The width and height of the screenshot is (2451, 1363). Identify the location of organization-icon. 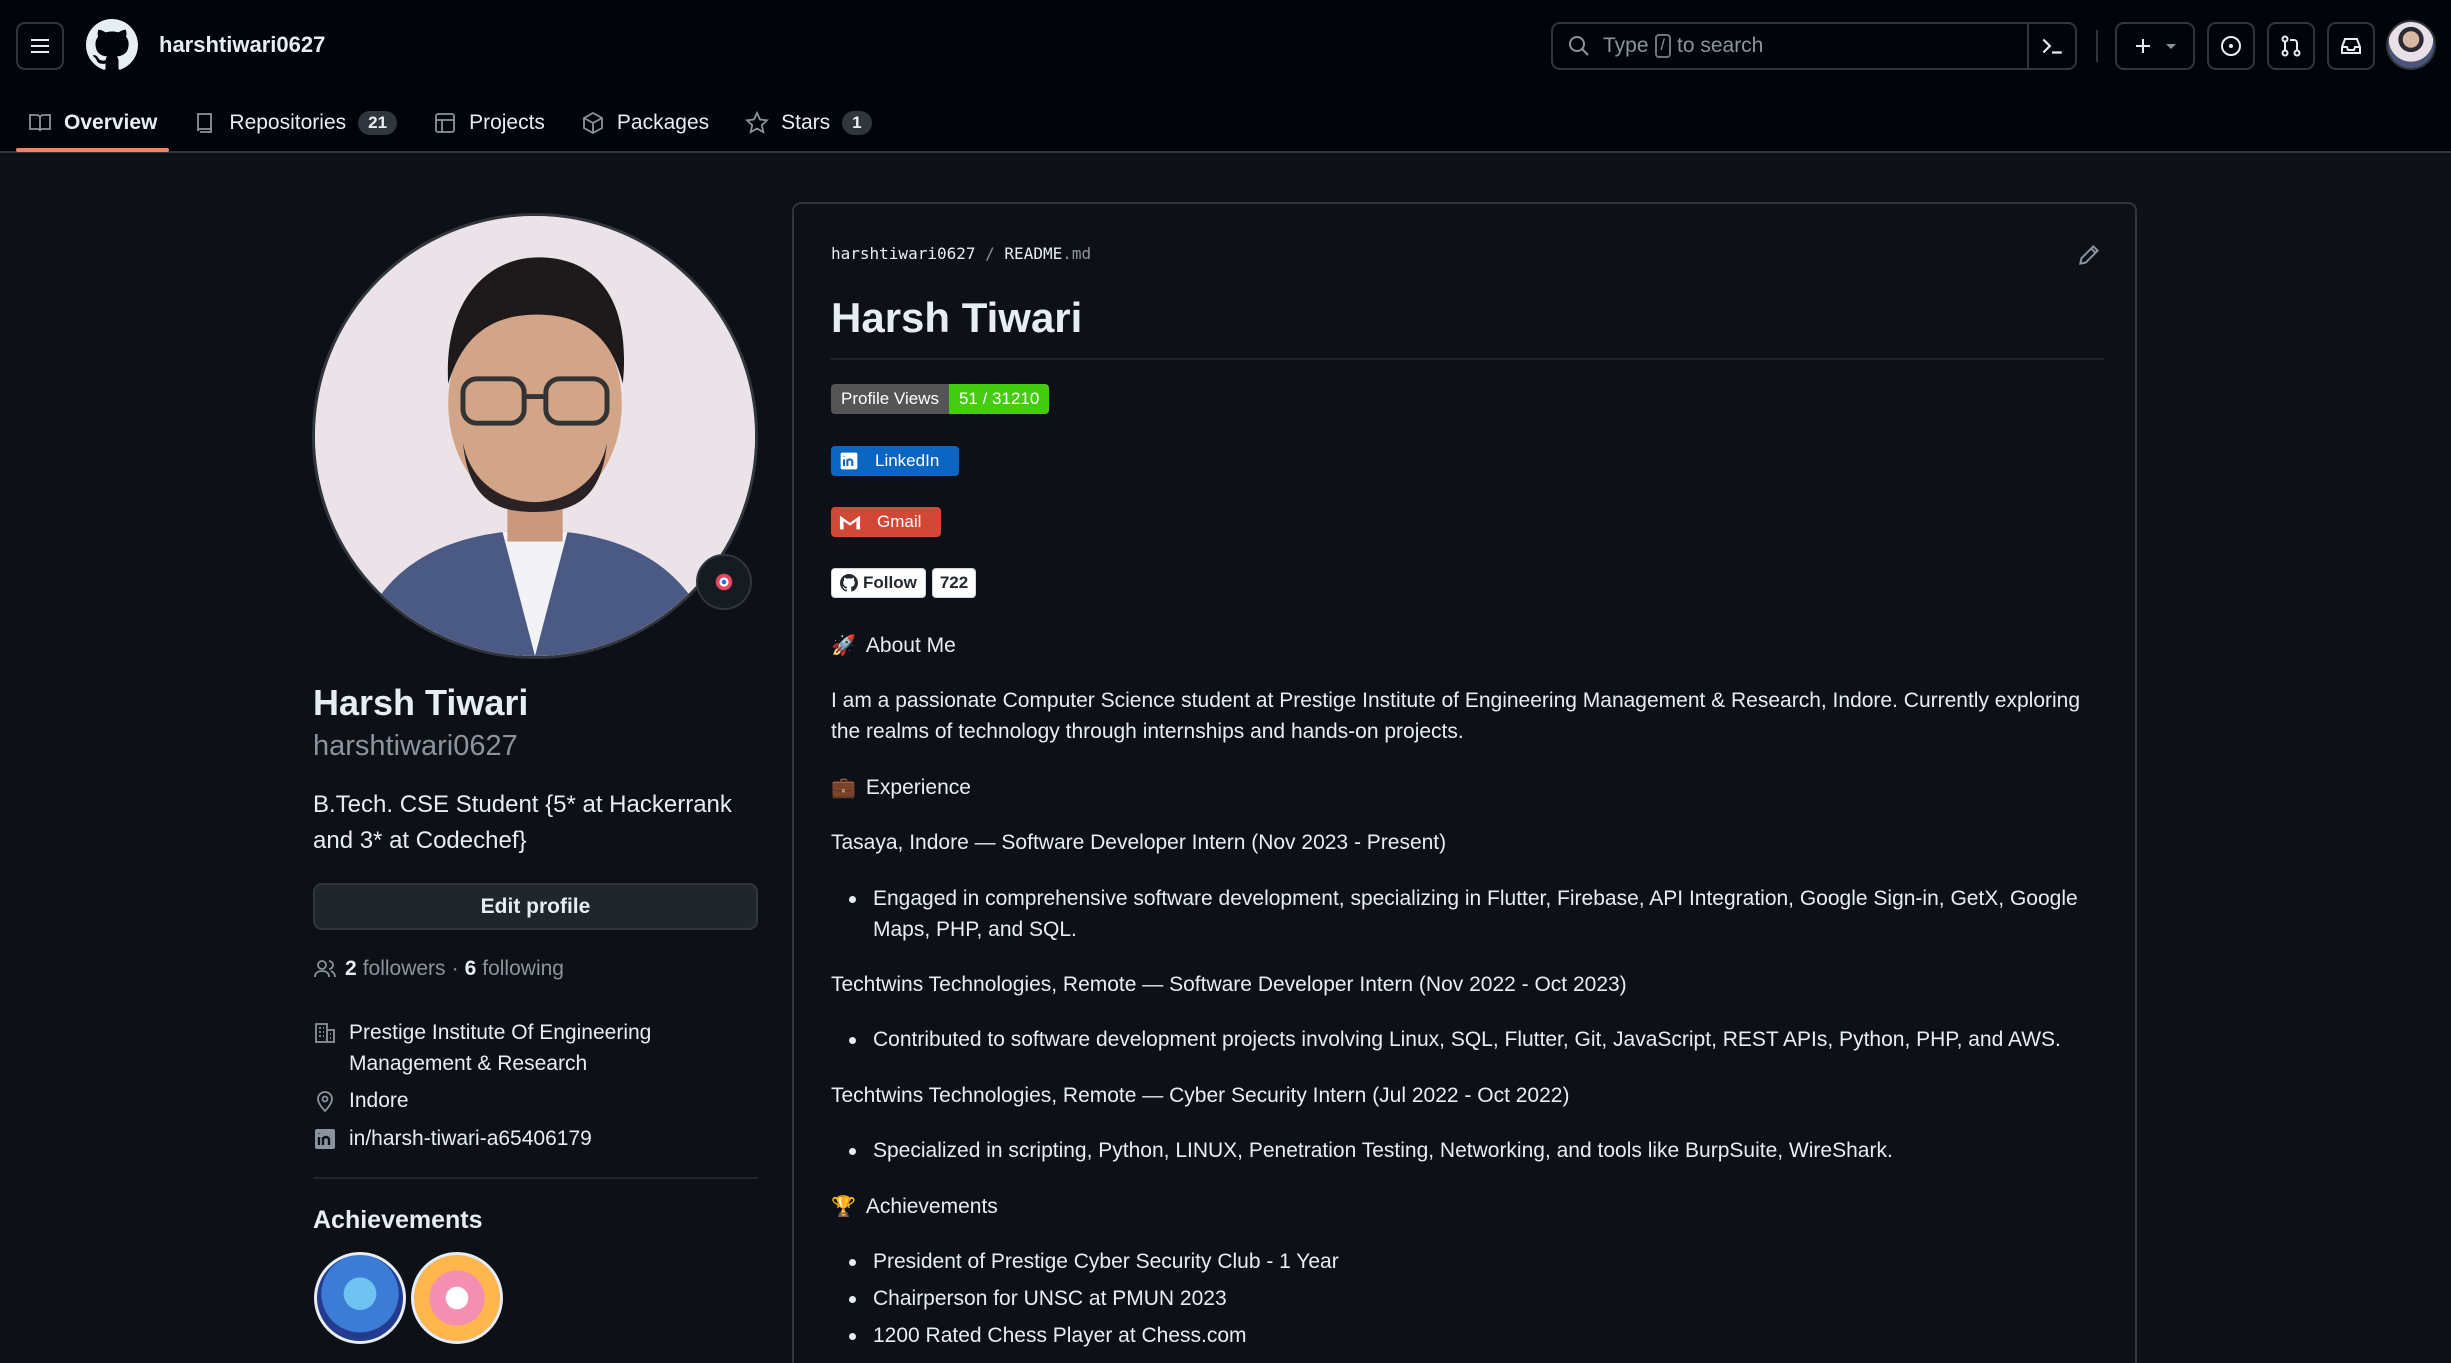
(325, 1033).